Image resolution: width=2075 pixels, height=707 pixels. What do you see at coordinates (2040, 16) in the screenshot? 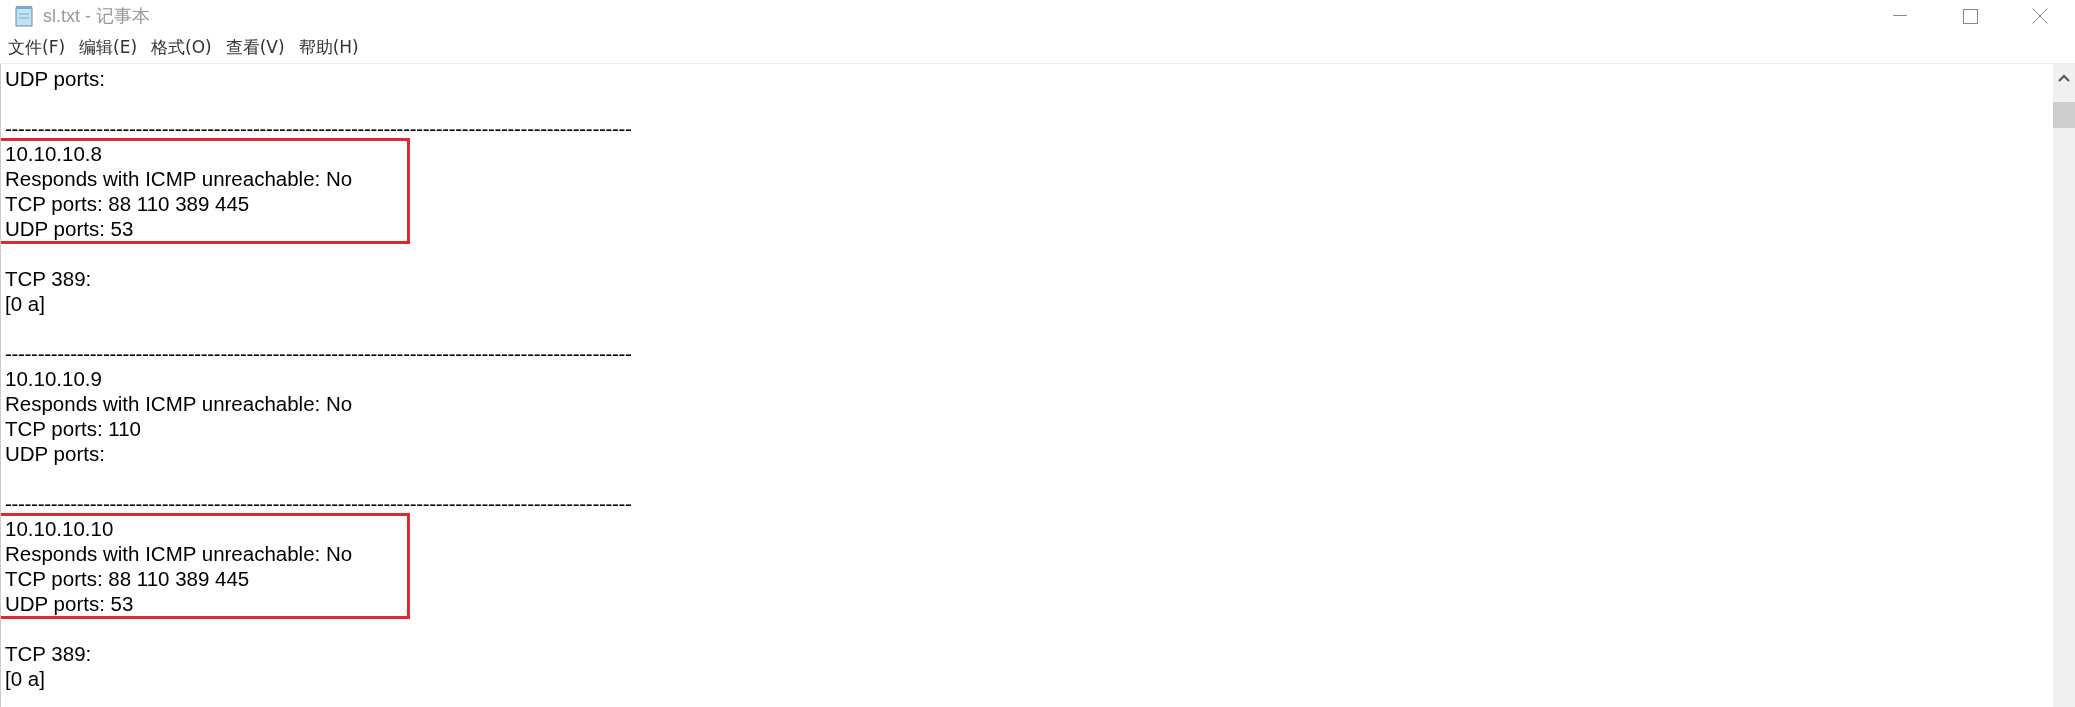
I see `close-icon` at bounding box center [2040, 16].